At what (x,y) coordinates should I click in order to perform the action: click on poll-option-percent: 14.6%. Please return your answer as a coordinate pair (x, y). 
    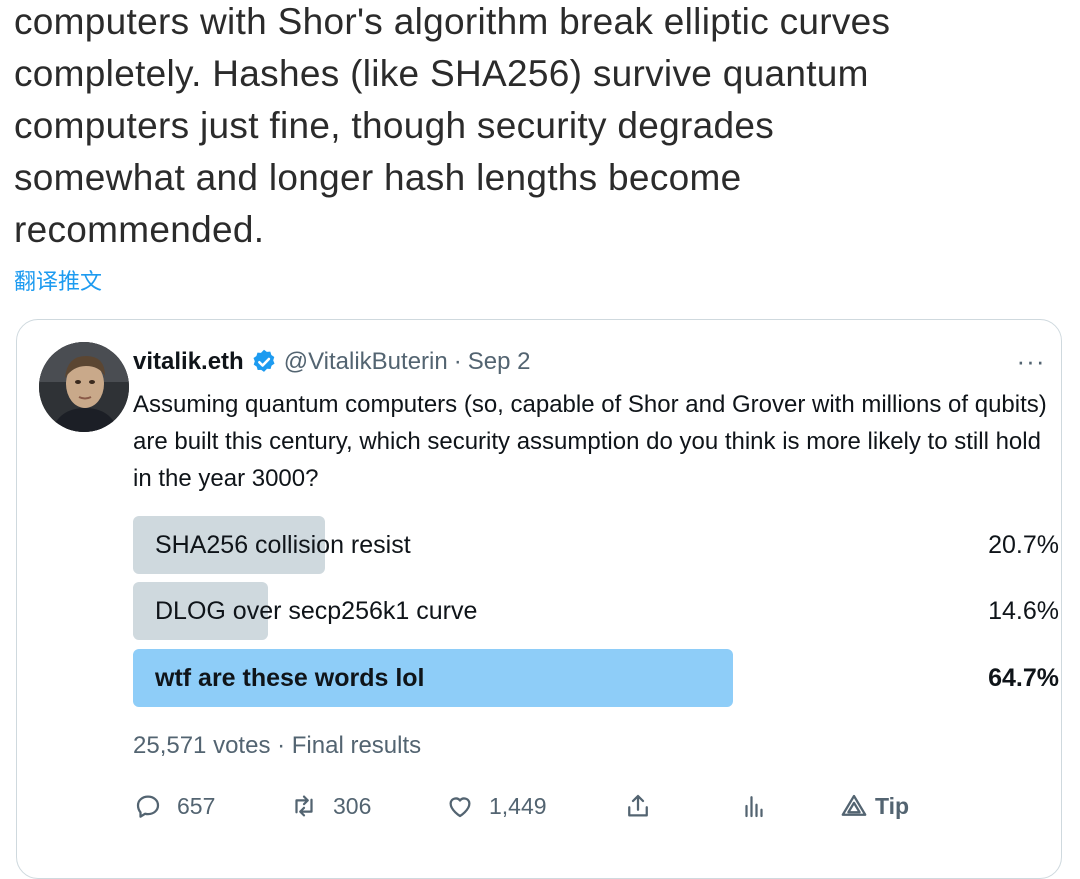
    Looking at the image, I should click on (1023, 610).